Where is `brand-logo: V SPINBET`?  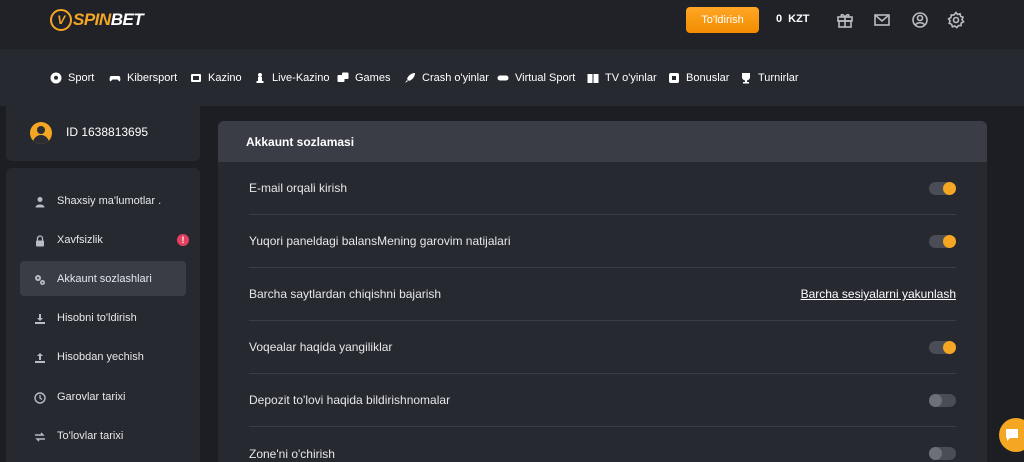 brand-logo: V SPINBET is located at coordinates (97, 20).